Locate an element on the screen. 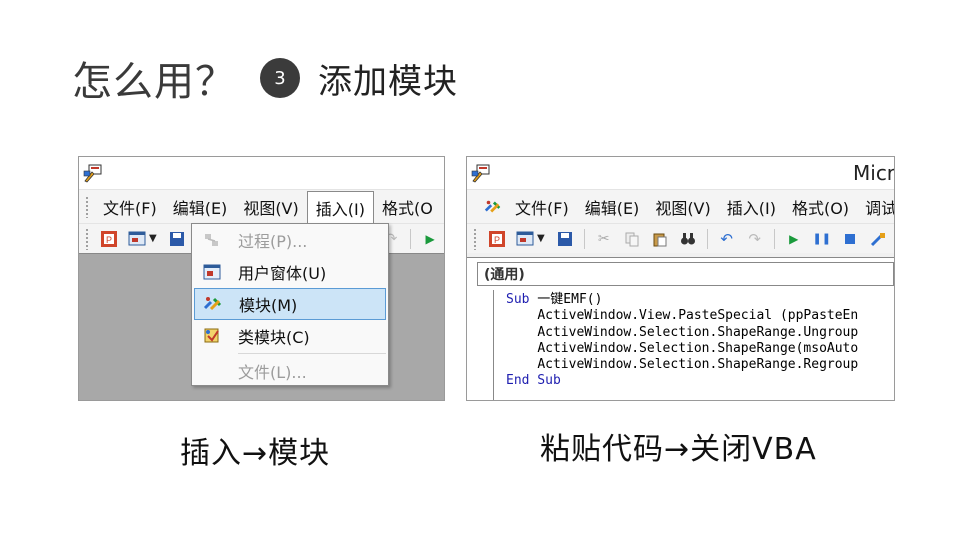  class-module-icon is located at coordinates (212, 336).